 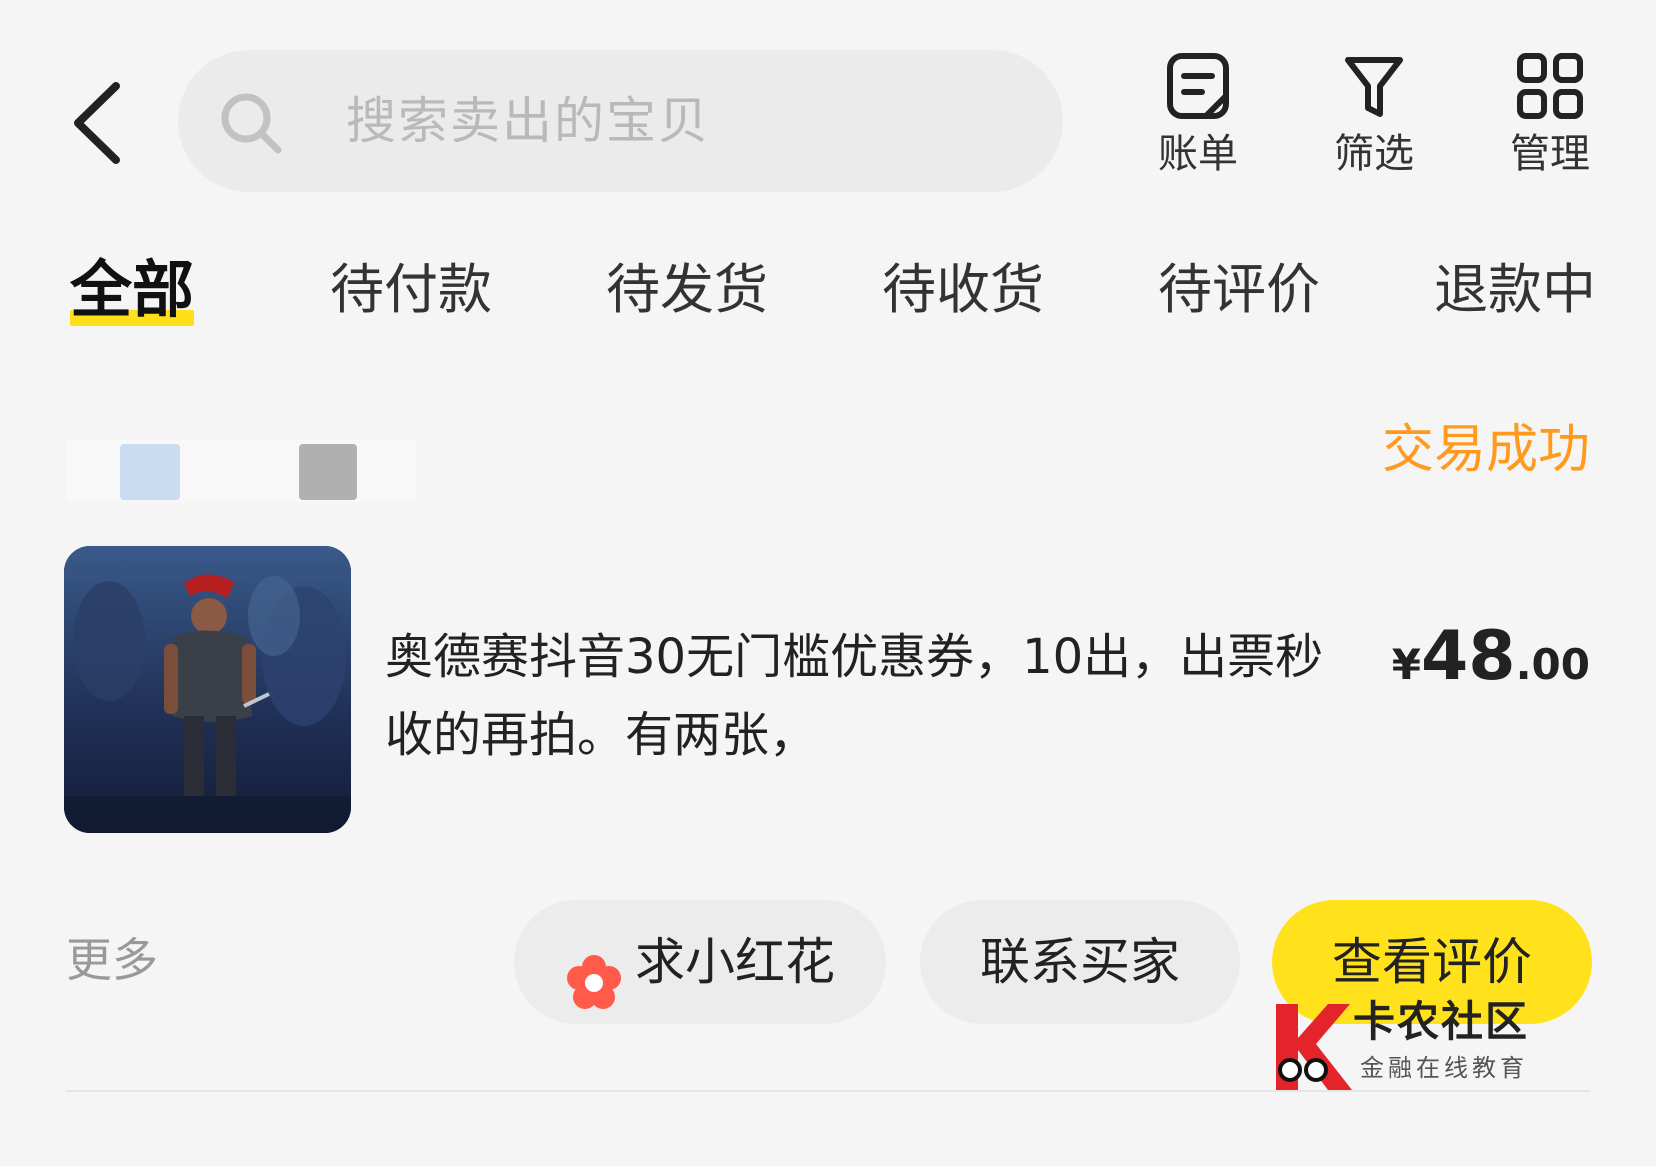 I want to click on contact-buyer-button: 联系买家, so click(x=1080, y=962).